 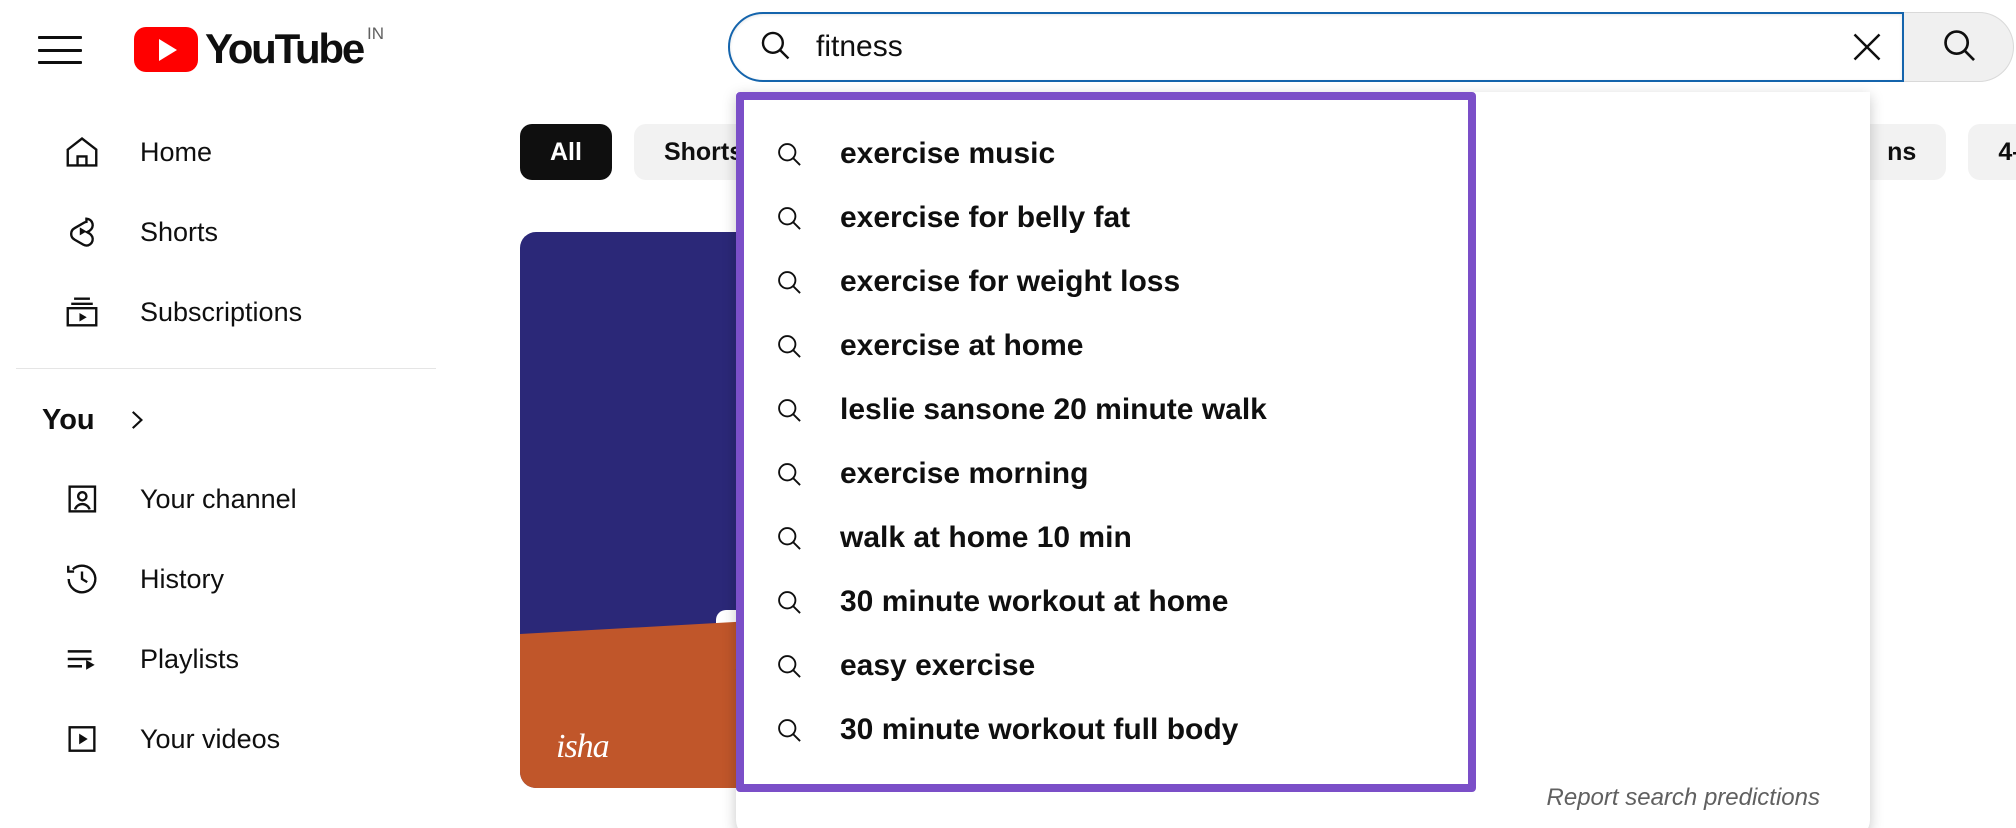 What do you see at coordinates (583, 746) in the screenshot?
I see `isha-brand-logo: isha` at bounding box center [583, 746].